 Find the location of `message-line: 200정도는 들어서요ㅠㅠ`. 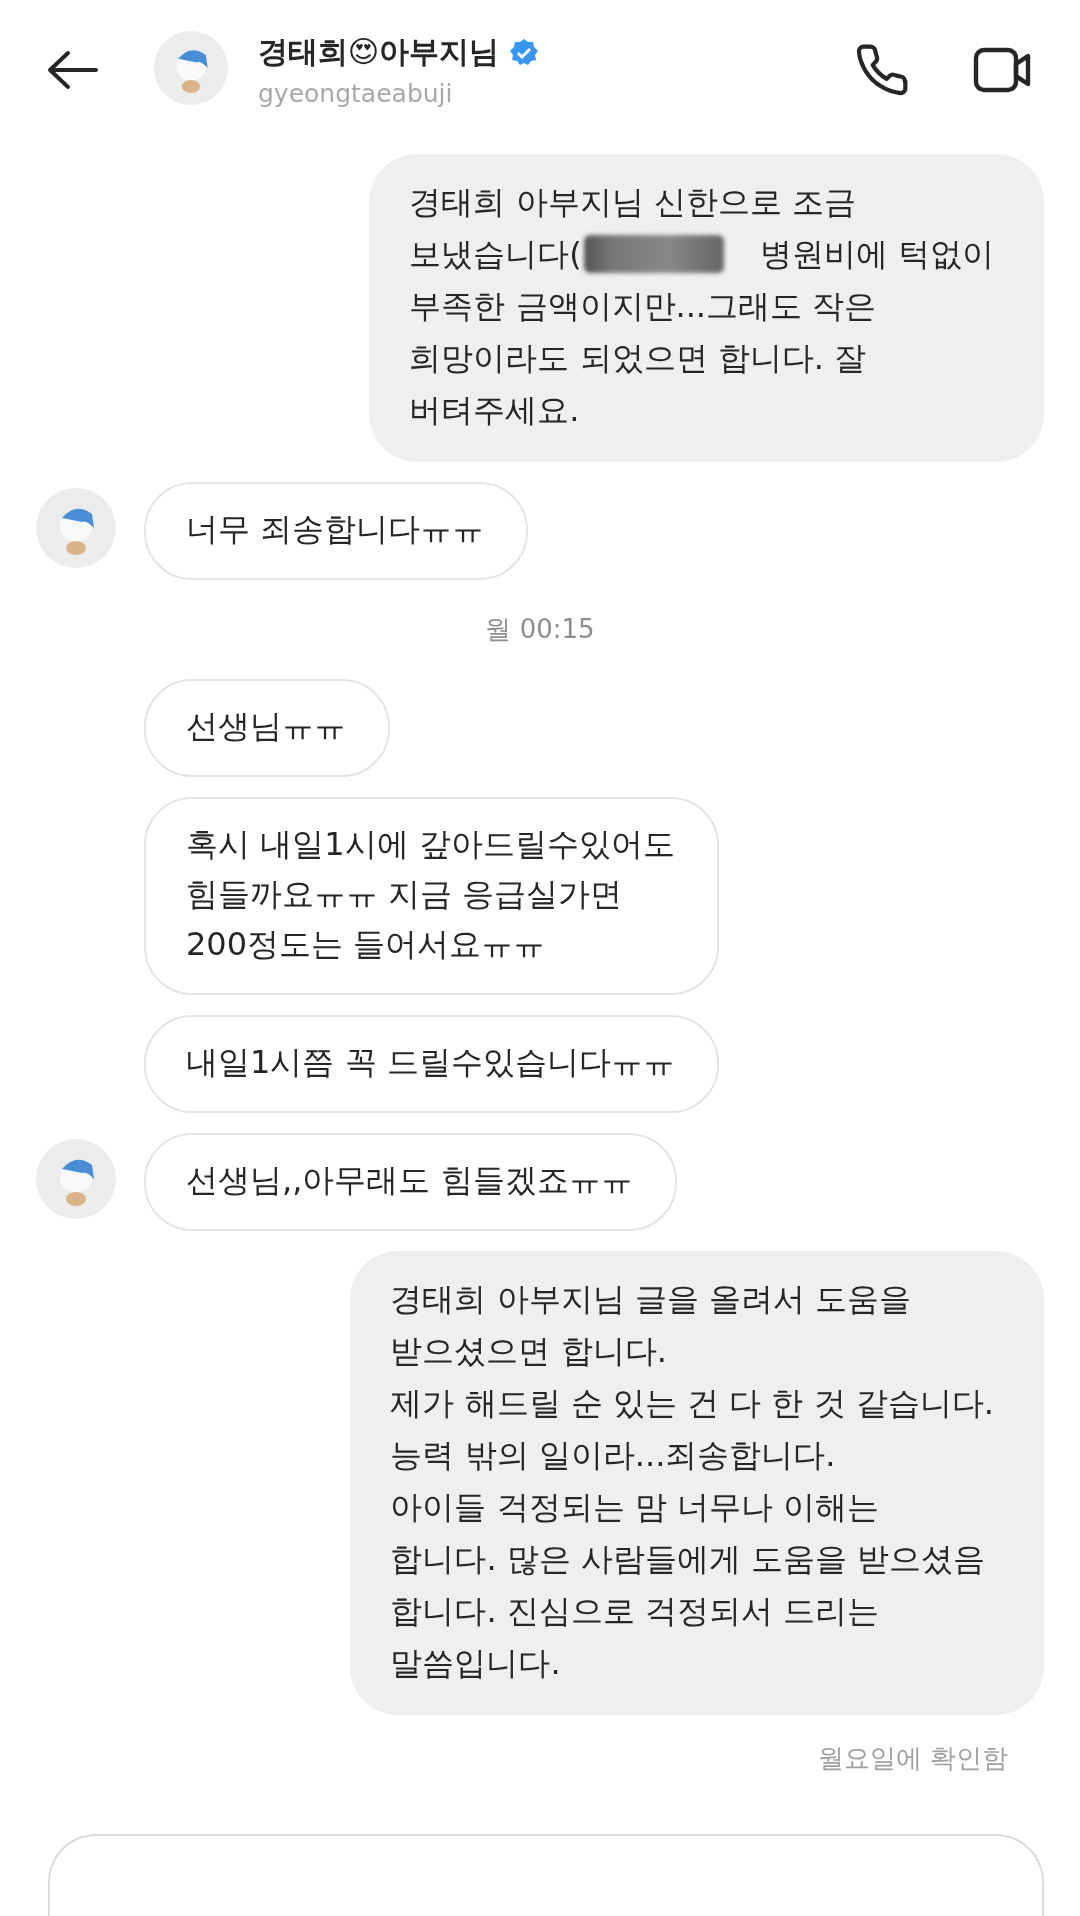

message-line: 200정도는 들어서요ㅠㅠ is located at coordinates (366, 944).